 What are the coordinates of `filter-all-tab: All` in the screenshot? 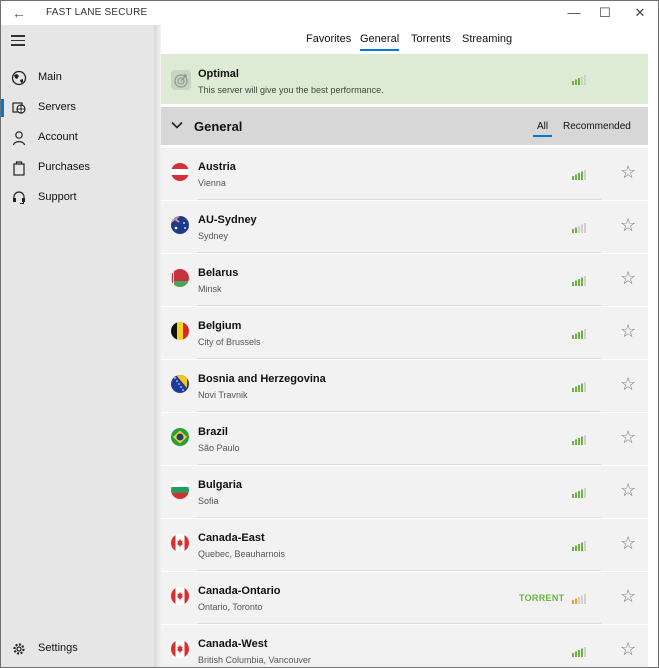 It's located at (542, 129).